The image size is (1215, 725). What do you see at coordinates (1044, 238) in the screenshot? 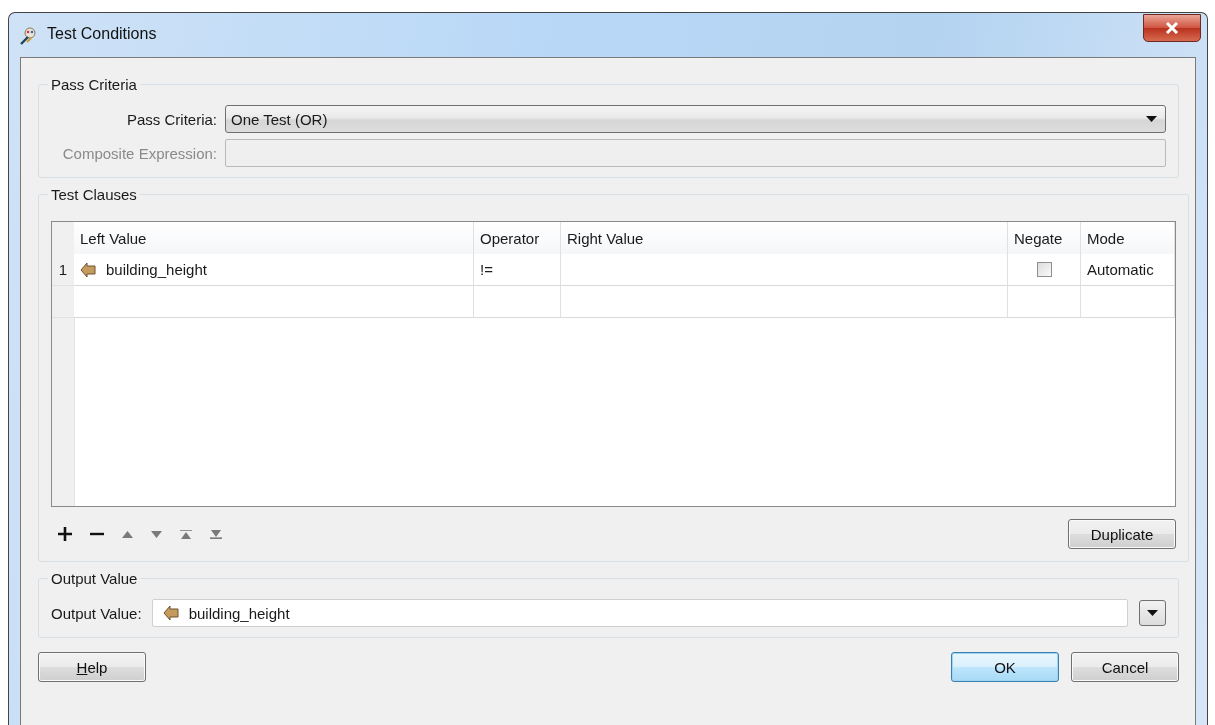
I see `column-header: Negate` at bounding box center [1044, 238].